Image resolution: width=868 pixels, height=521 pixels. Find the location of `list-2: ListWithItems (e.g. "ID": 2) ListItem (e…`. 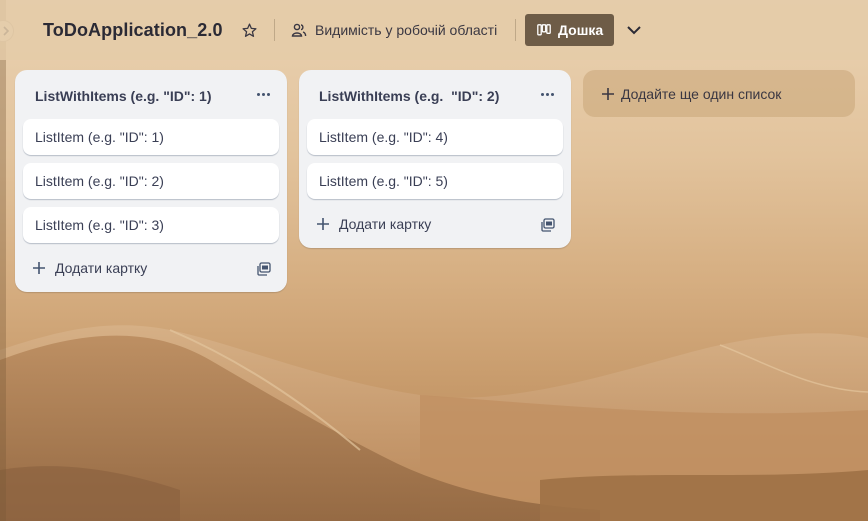

list-2: ListWithItems (e.g. "ID": 2) ListItem (e… is located at coordinates (435, 159).